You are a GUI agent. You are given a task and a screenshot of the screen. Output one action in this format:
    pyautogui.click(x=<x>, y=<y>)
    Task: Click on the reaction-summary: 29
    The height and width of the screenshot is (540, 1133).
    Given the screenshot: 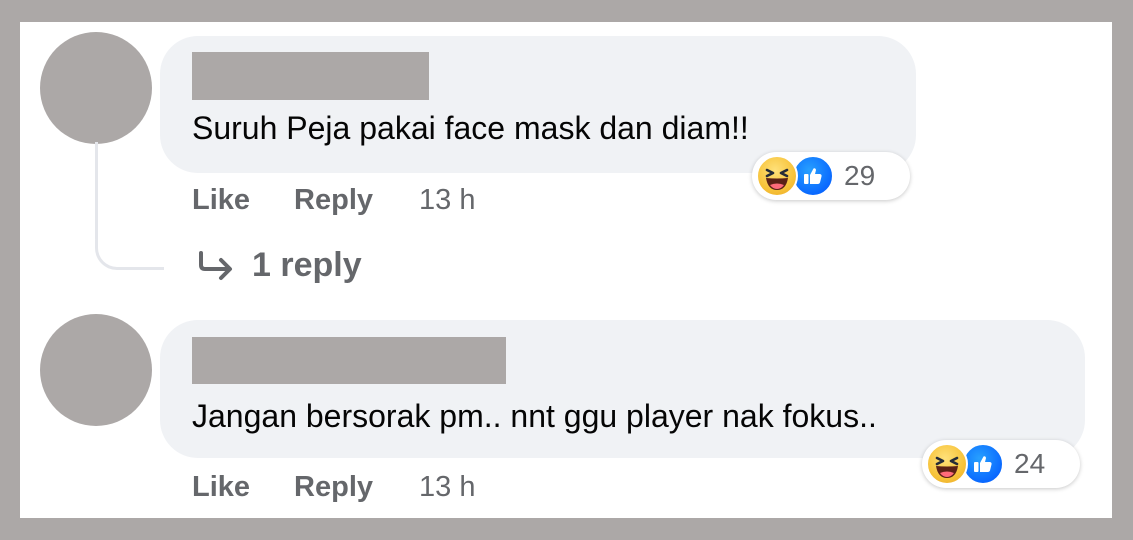 What is the action you would take?
    pyautogui.click(x=831, y=176)
    